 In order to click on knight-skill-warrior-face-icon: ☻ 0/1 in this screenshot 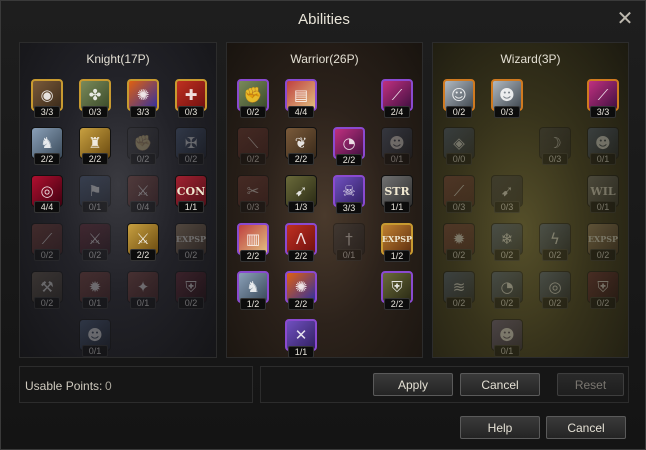, I will do `click(95, 338)`.